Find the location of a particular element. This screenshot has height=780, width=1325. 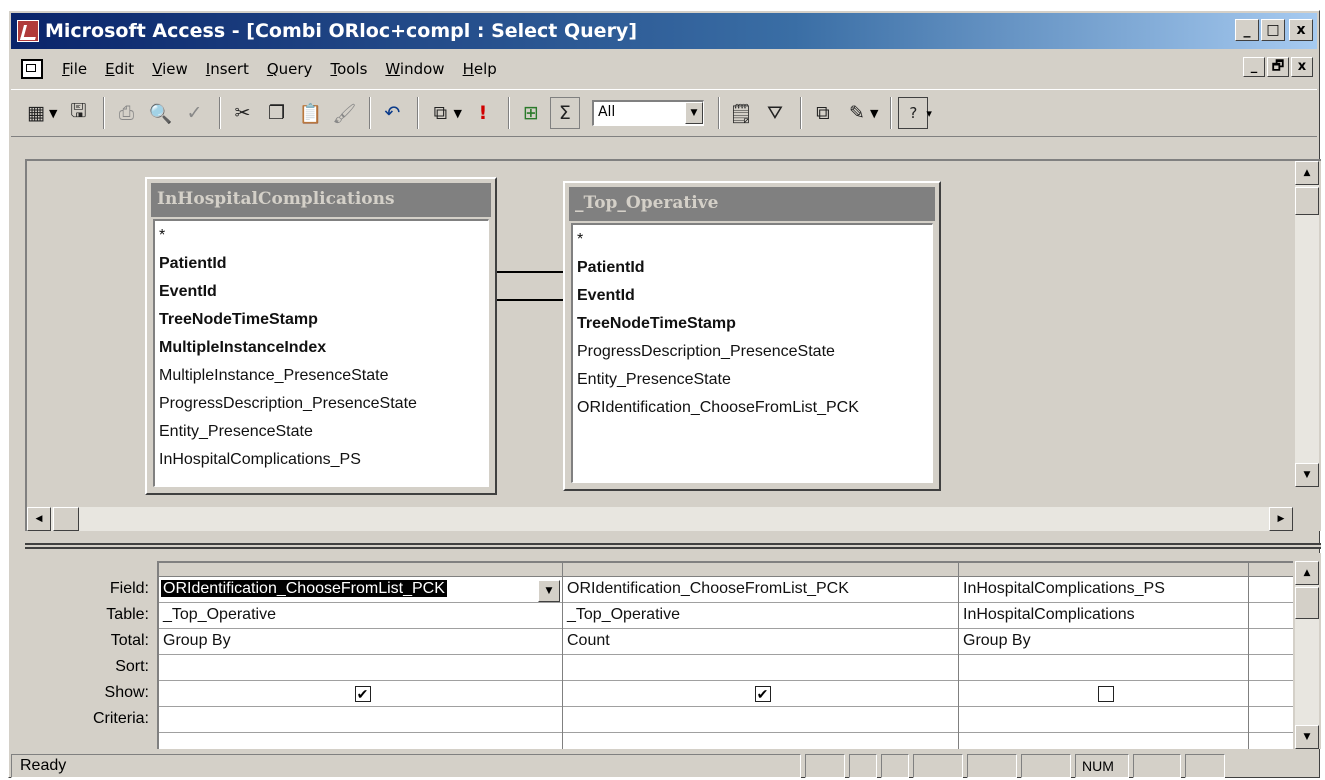

grid-column is located at coordinates (1271, 656).